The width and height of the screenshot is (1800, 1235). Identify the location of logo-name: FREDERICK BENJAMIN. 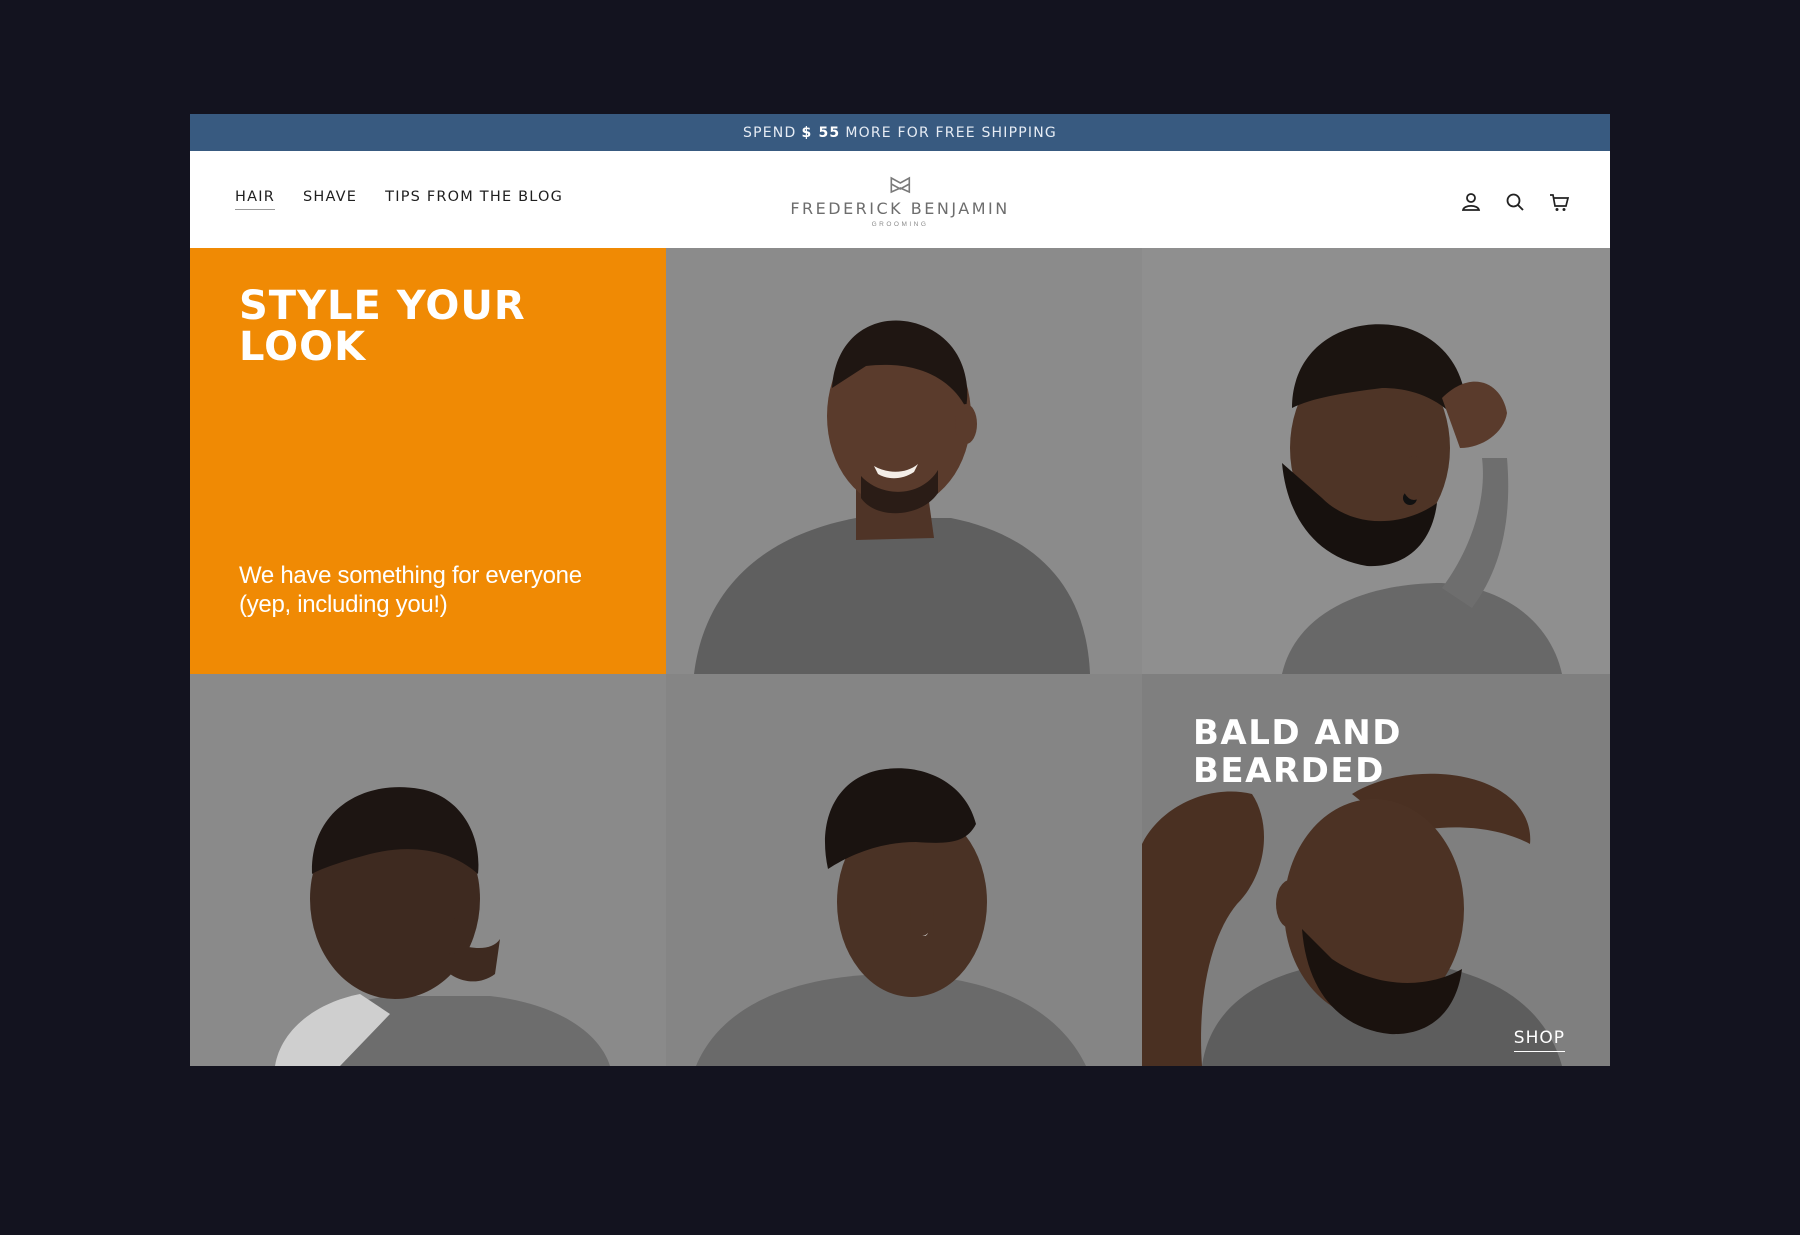
(900, 208).